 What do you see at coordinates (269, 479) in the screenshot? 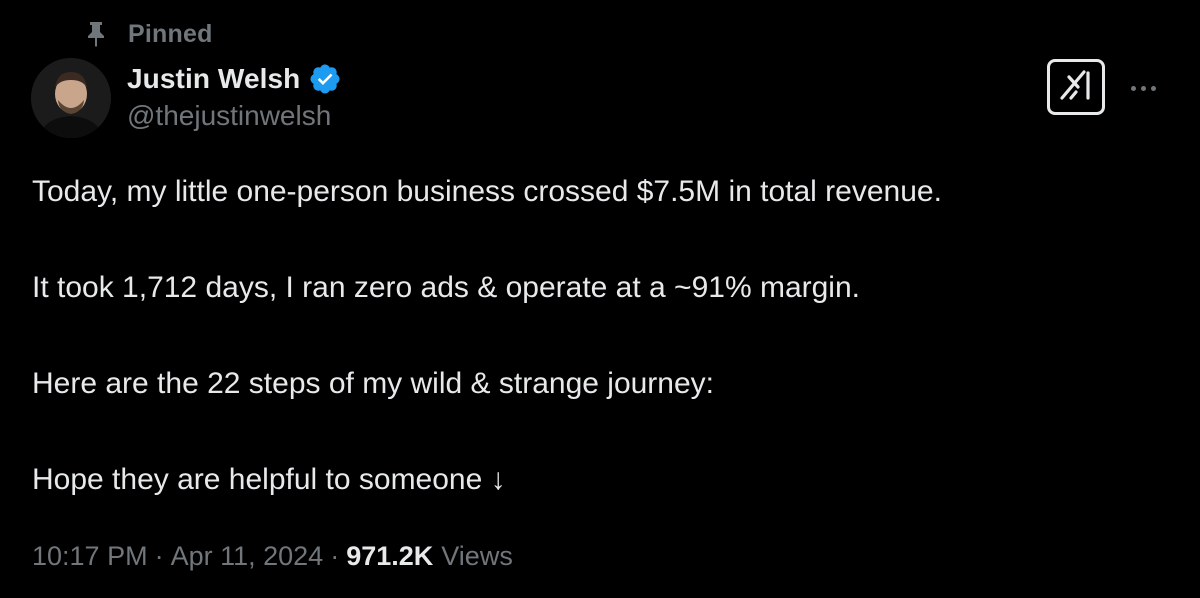
I see `tweet-line: Hope they are helpful to someone ↓` at bounding box center [269, 479].